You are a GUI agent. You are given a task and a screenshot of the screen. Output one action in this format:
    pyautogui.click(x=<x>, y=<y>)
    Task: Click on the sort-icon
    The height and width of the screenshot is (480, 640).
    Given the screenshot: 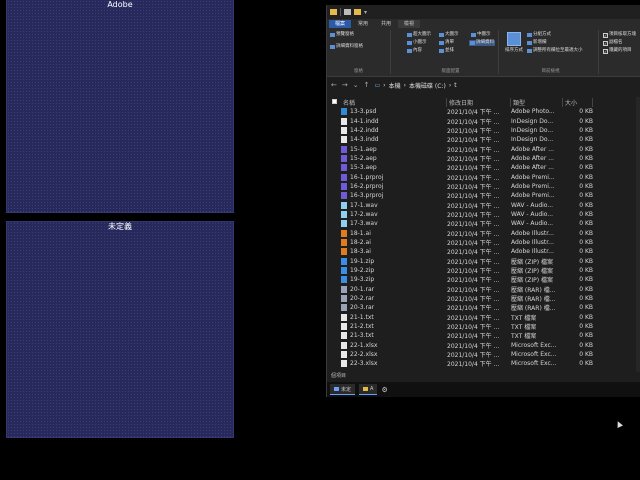 What is the action you would take?
    pyautogui.click(x=514, y=39)
    